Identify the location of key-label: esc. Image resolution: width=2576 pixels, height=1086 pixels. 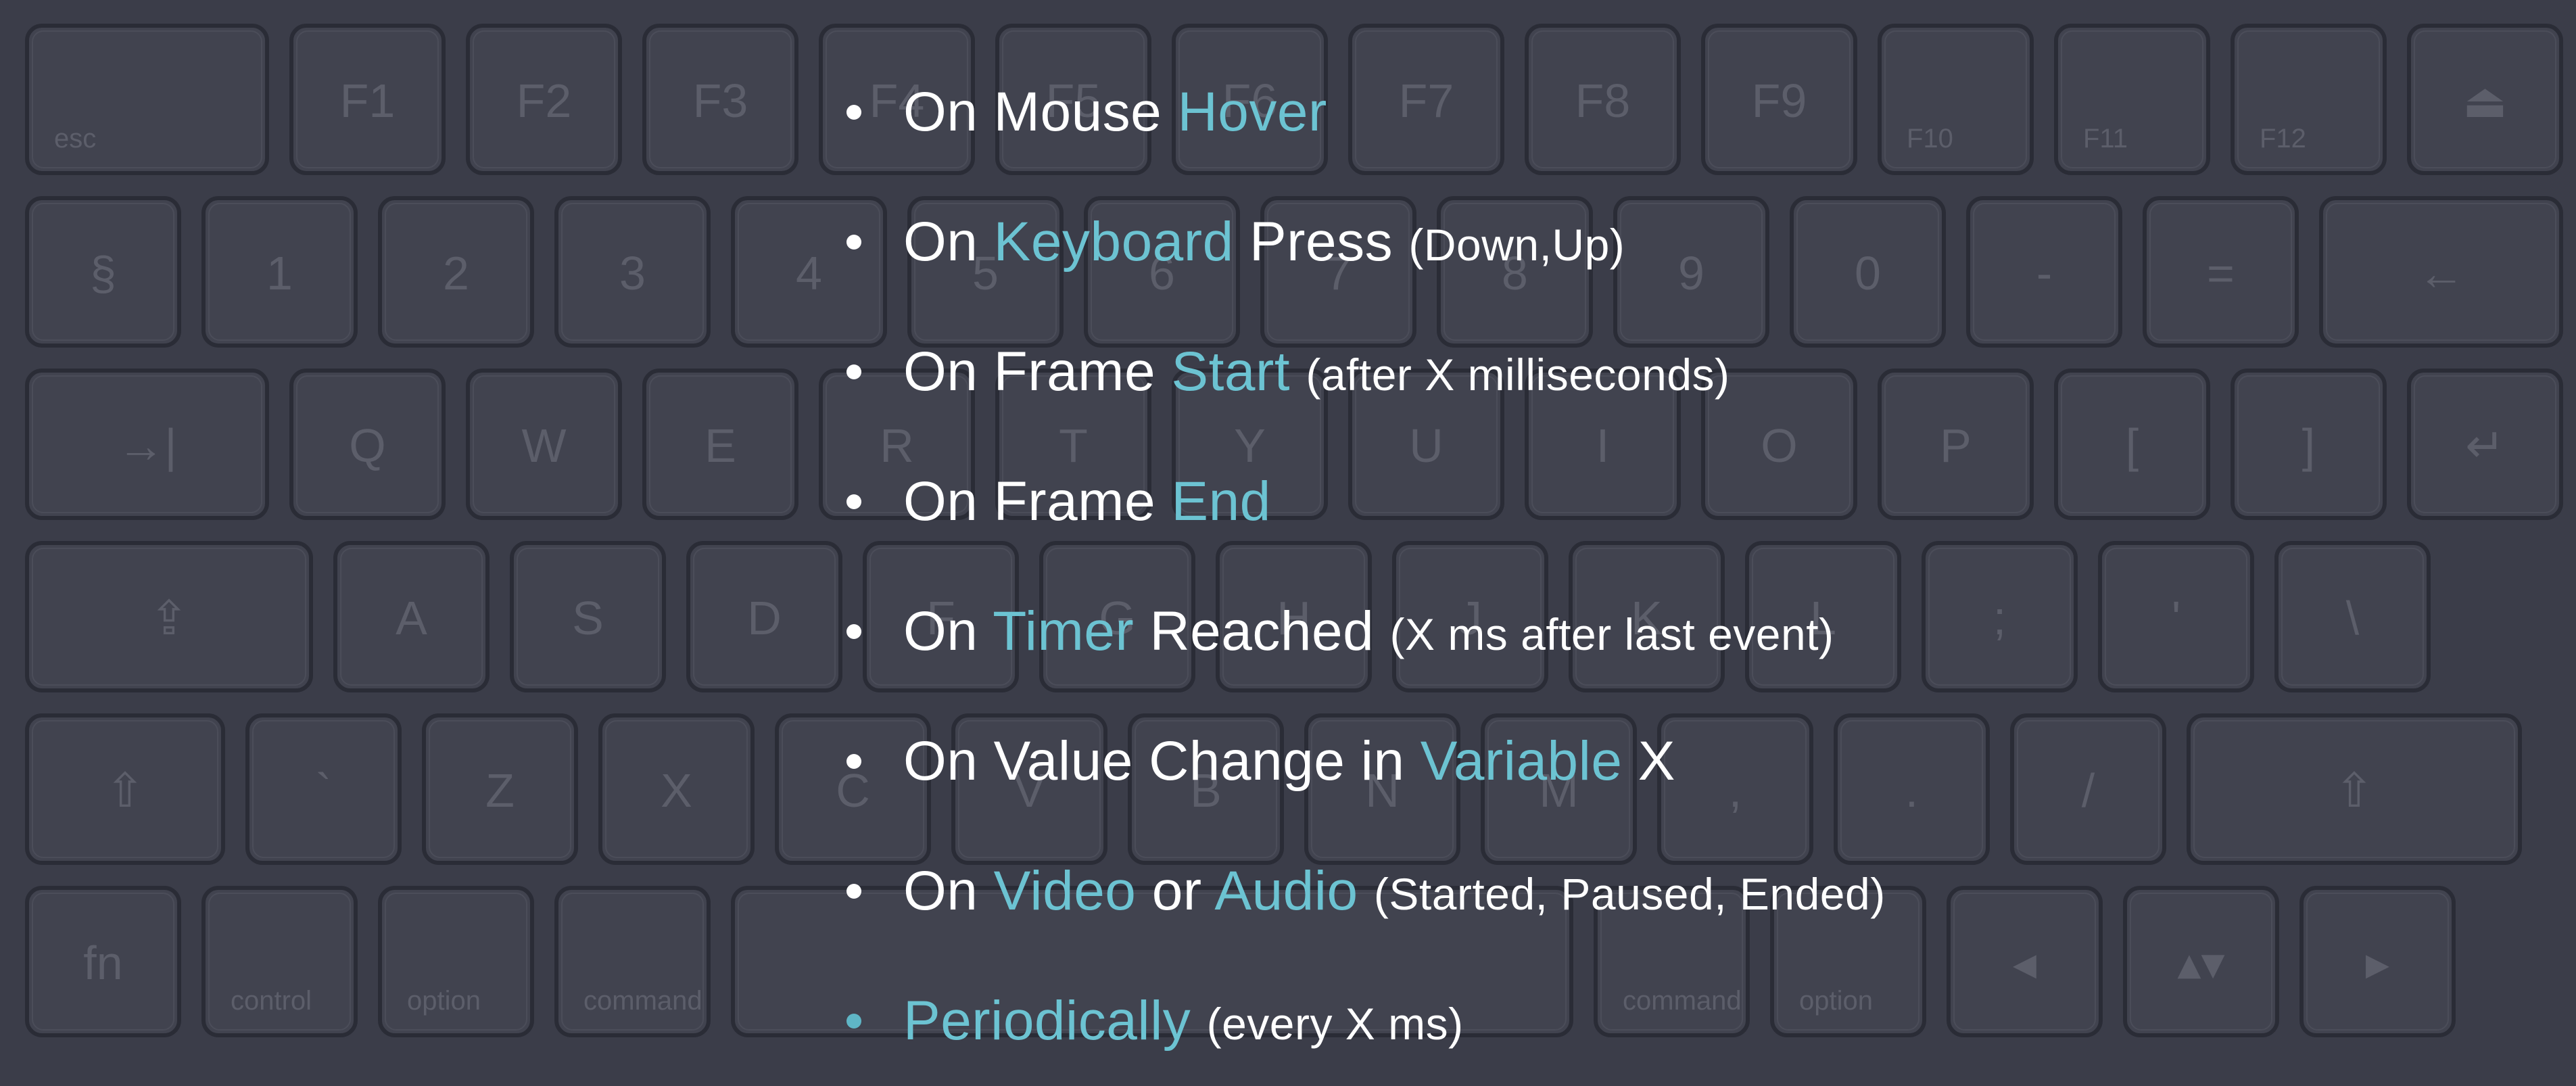
(75, 139).